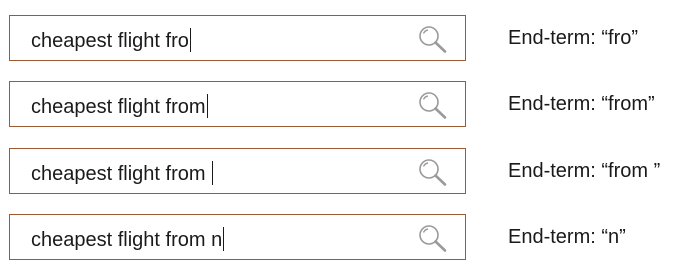  Describe the element at coordinates (128, 239) in the screenshot. I see `search-query-text: cheapest flight from n` at that location.